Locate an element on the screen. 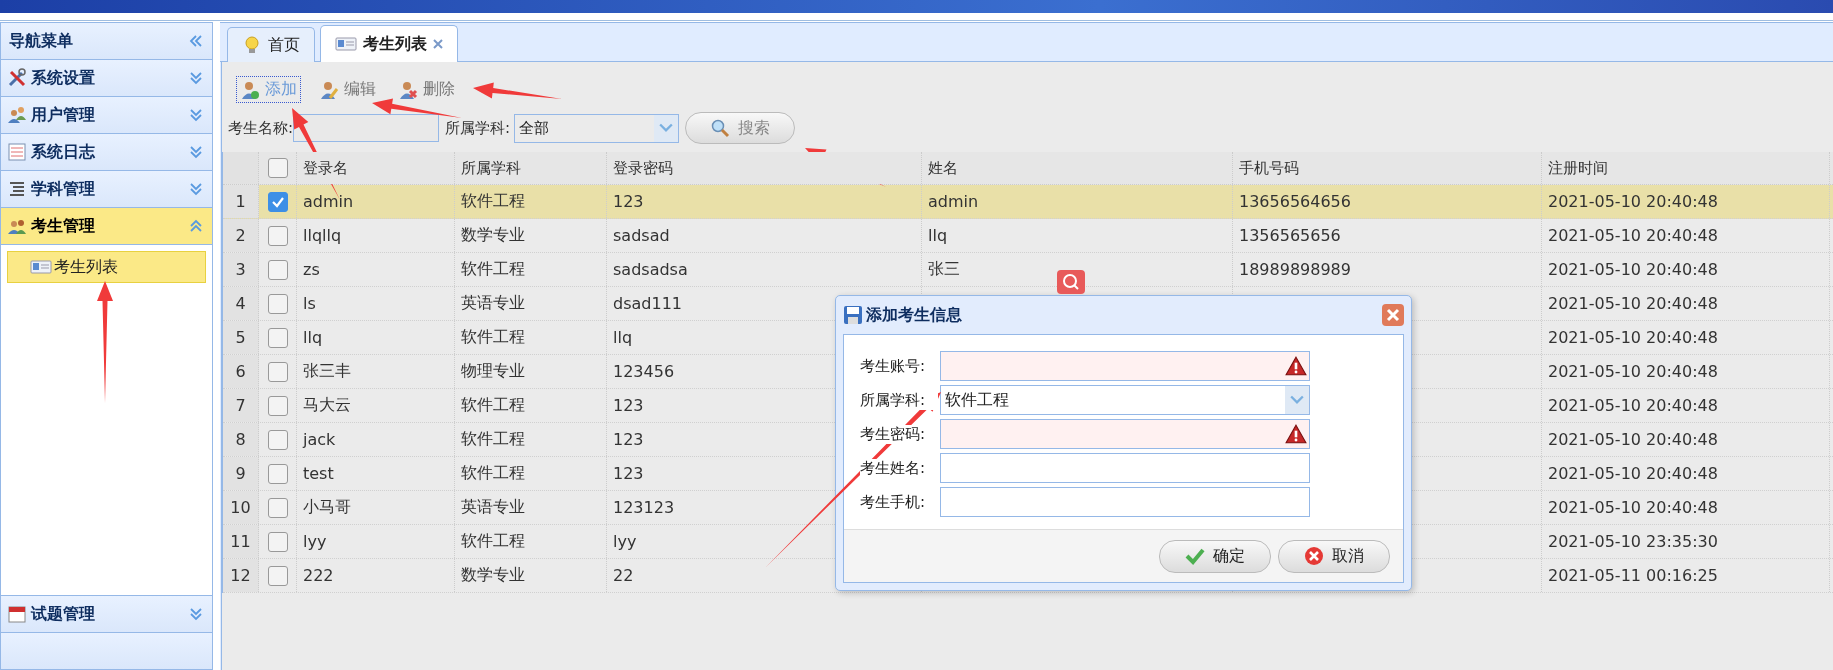  table-row: 2 llqllq 数学专业 sadsad llq 1356565656 2021-05-10 20:40:48 is located at coordinates (1028, 236).